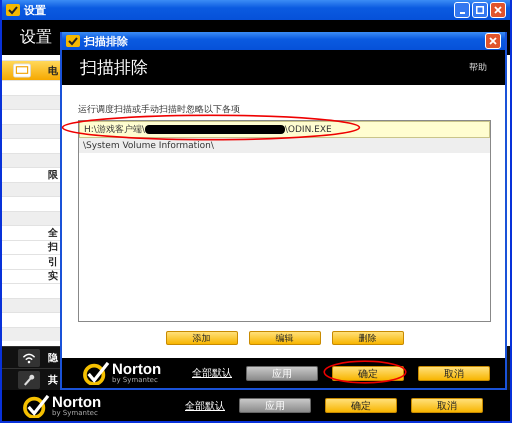 The height and width of the screenshot is (423, 512). Describe the element at coordinates (284, 146) in the screenshot. I see `list-row: \System Volume Information\` at that location.